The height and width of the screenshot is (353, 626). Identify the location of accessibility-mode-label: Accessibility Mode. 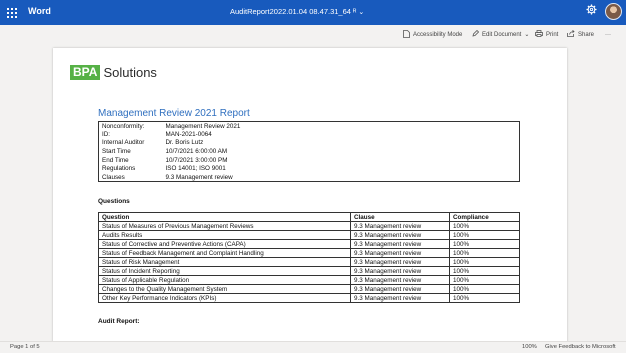
(438, 34).